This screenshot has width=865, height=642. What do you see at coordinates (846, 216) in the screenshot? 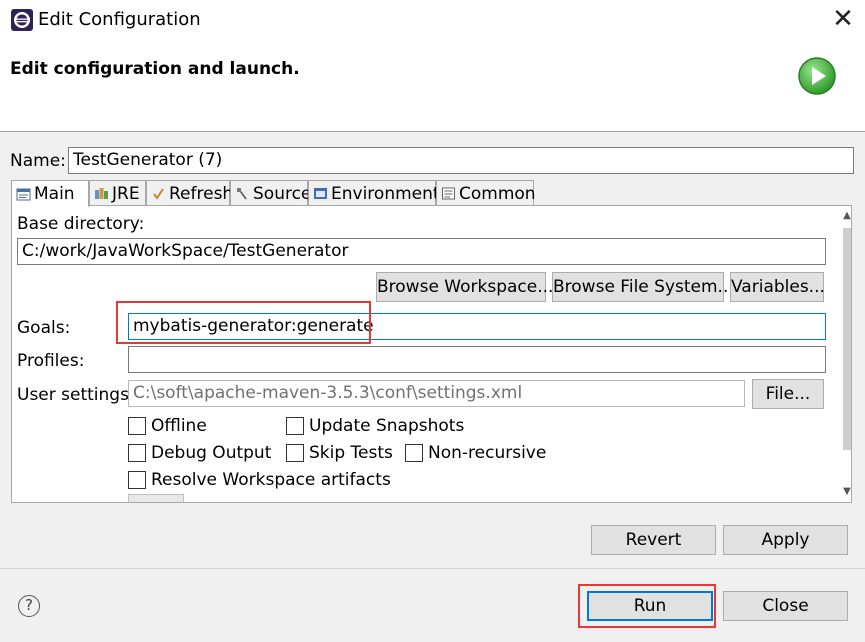
I see `scroll-up-icon: ▲` at bounding box center [846, 216].